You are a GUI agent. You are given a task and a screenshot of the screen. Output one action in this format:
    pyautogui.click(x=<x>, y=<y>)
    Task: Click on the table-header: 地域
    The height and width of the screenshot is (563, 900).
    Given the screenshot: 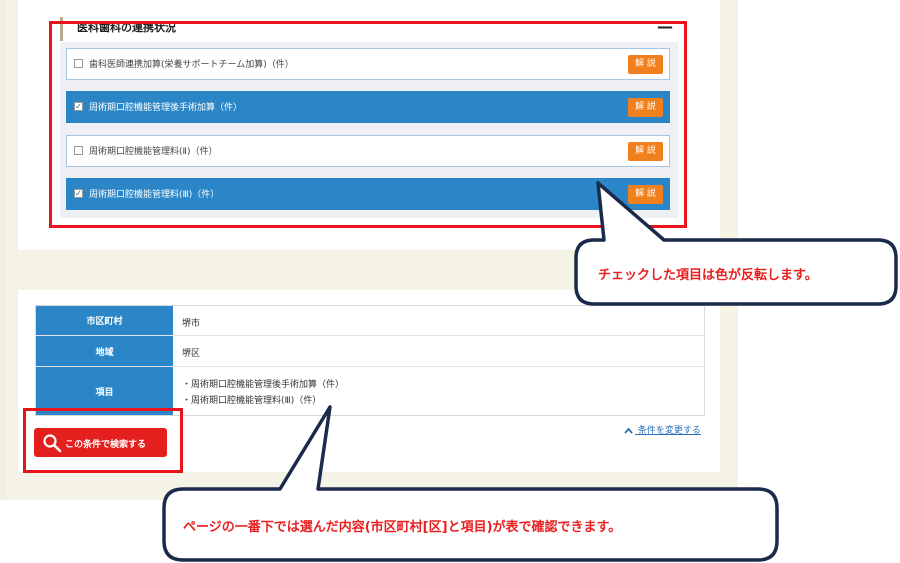 What is the action you would take?
    pyautogui.click(x=104, y=351)
    